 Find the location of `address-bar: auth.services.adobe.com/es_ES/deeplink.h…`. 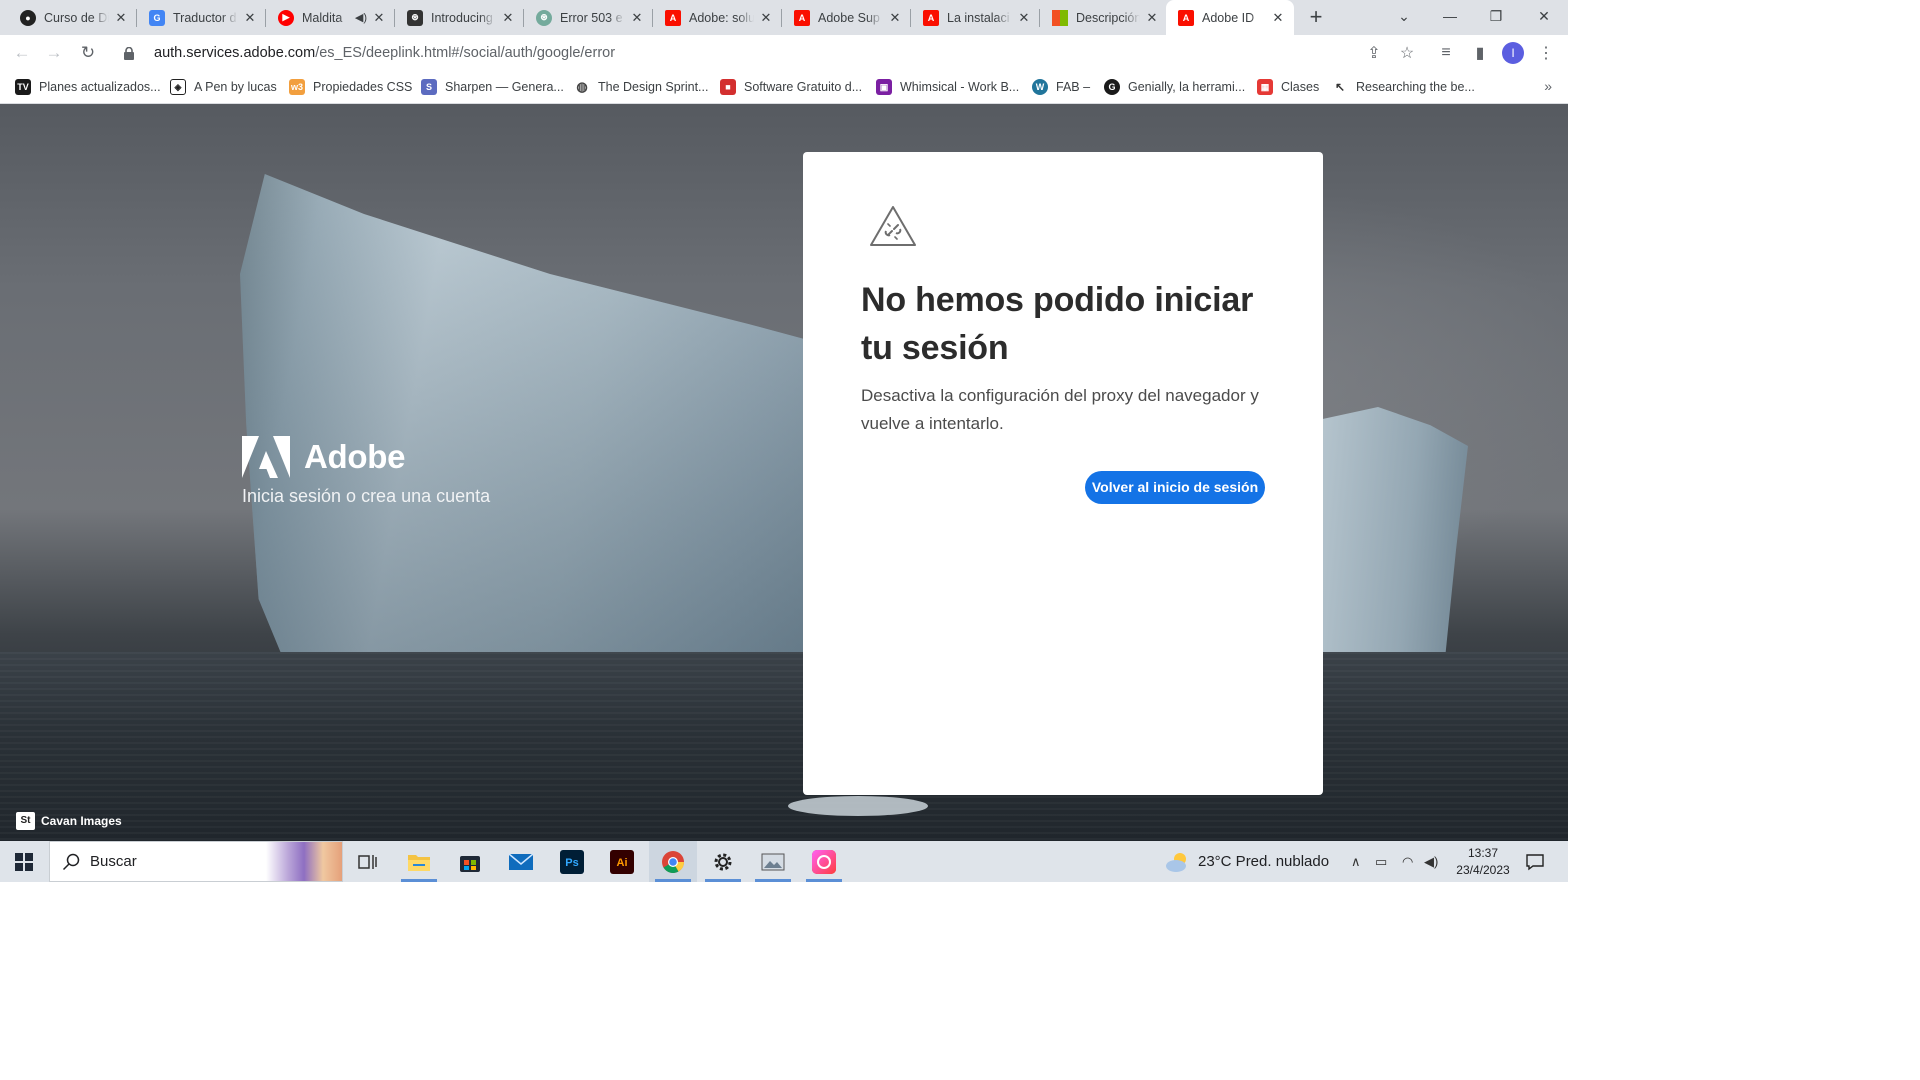

address-bar: auth.services.adobe.com/es_ES/deeplink.h… is located at coordinates (769, 53).